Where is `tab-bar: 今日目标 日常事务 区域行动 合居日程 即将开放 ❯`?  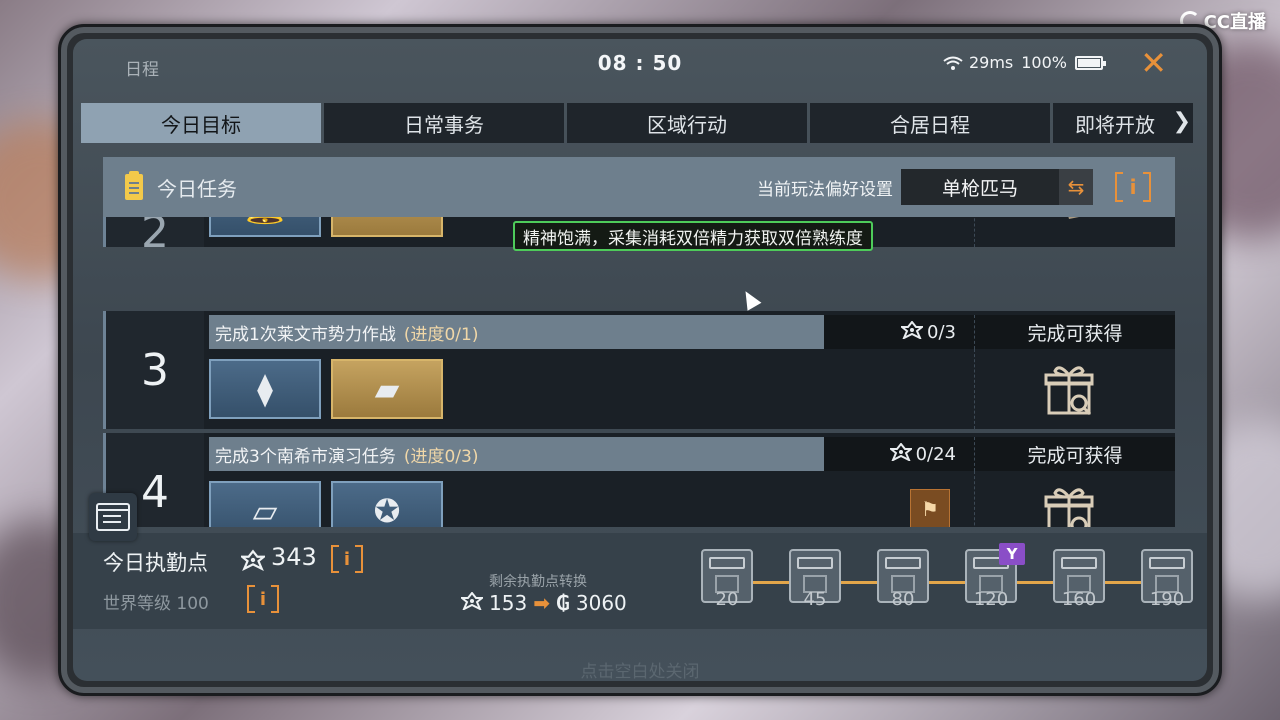
tab-bar: 今日目标 日常事务 区域行动 合居日程 即将开放 ❯ is located at coordinates (637, 123).